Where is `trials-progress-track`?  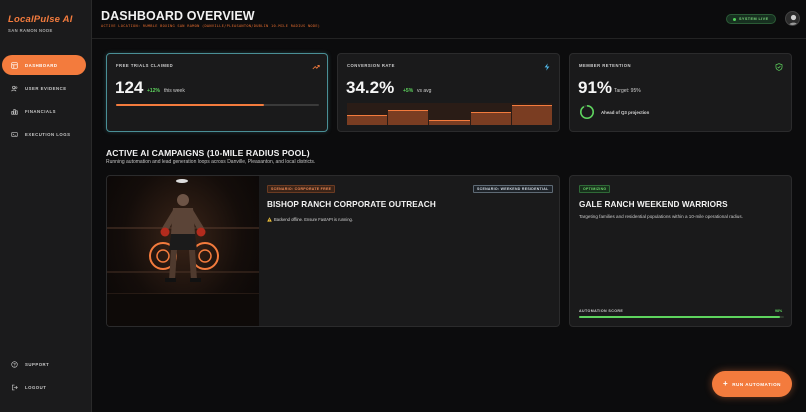
trials-progress-track is located at coordinates (217, 105).